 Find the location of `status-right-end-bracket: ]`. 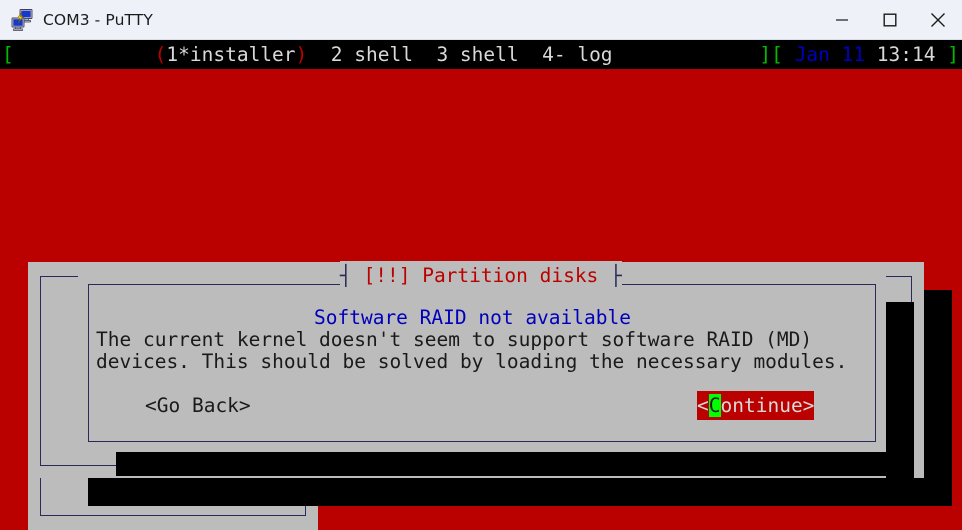

status-right-end-bracket: ] is located at coordinates (953, 54).